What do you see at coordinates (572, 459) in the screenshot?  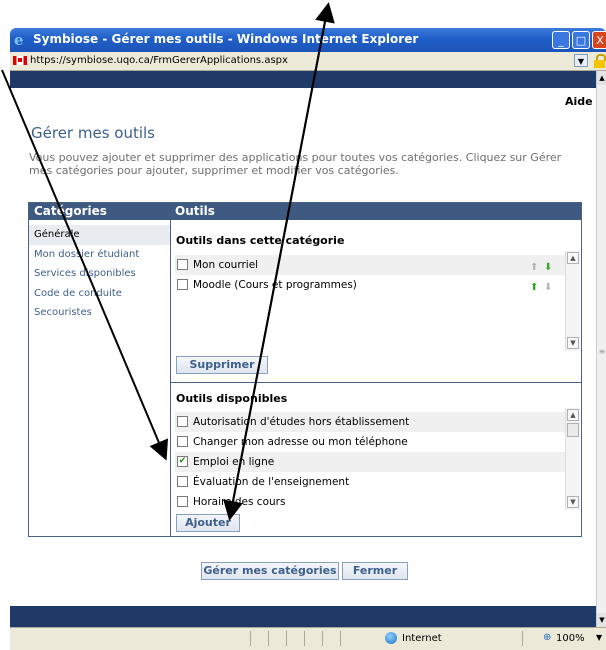 I see `available-scrollbar: ▲ ▼` at bounding box center [572, 459].